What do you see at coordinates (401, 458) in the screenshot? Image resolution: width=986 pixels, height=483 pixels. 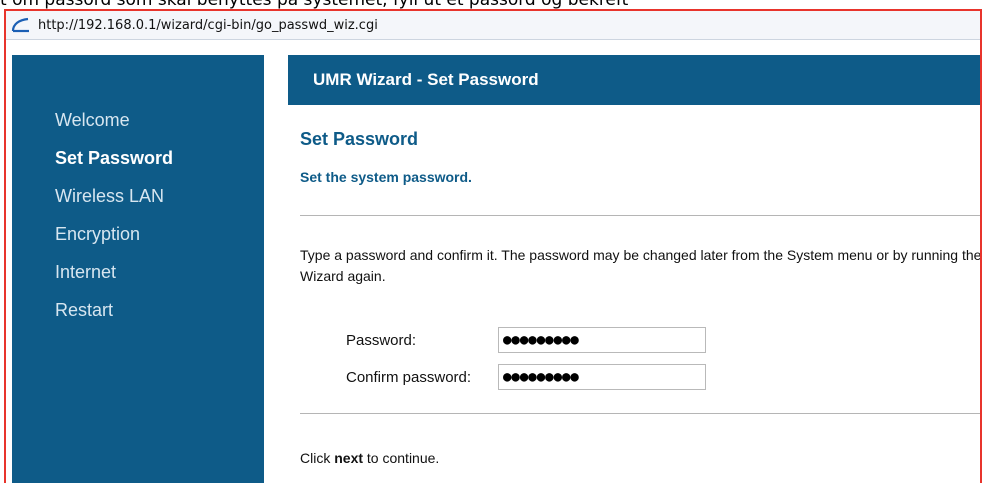 I see `footer-suffix: to continue.` at bounding box center [401, 458].